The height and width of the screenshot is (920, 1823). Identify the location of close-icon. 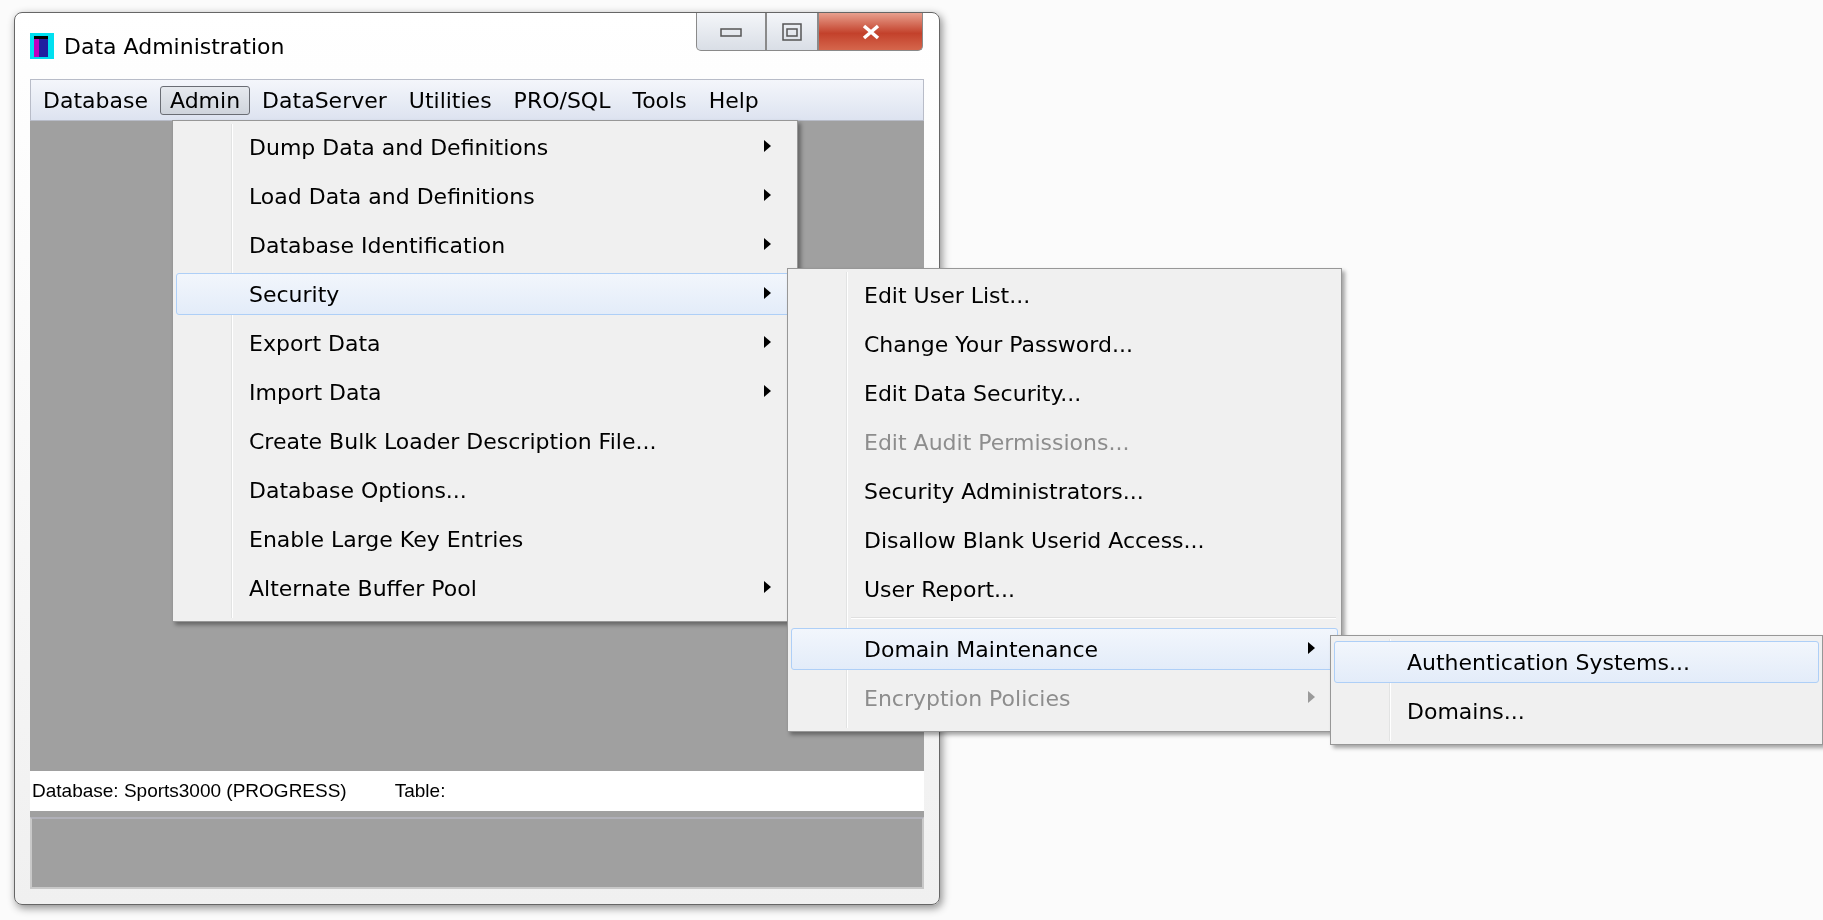
(870, 31).